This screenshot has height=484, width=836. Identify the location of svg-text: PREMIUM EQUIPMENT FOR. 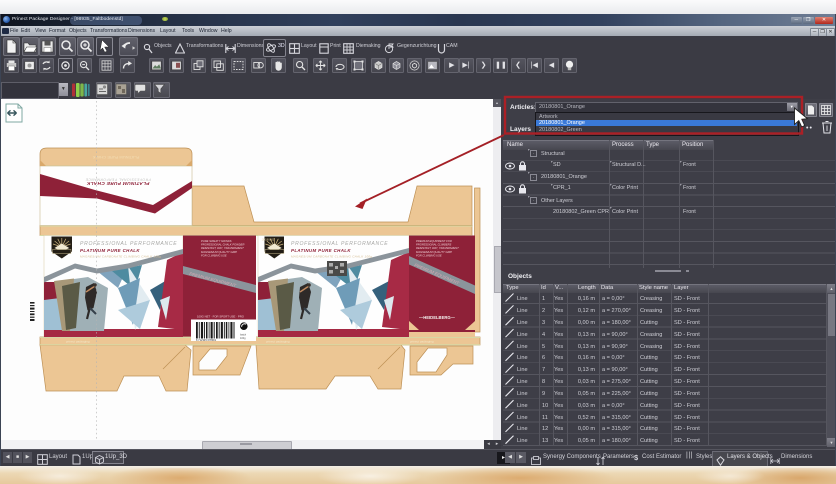
(434, 241).